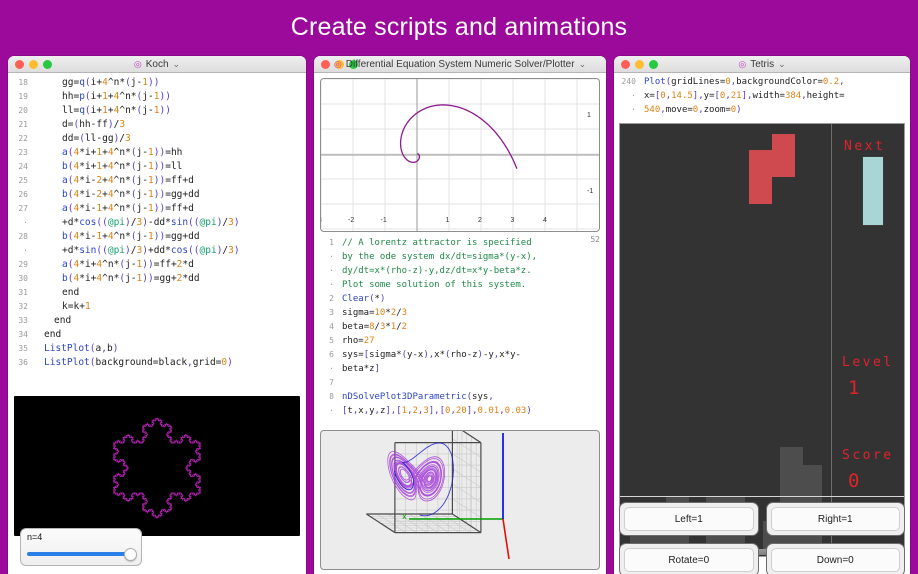 This screenshot has height=574, width=918. What do you see at coordinates (331, 242) in the screenshot?
I see `line-number: 1` at bounding box center [331, 242].